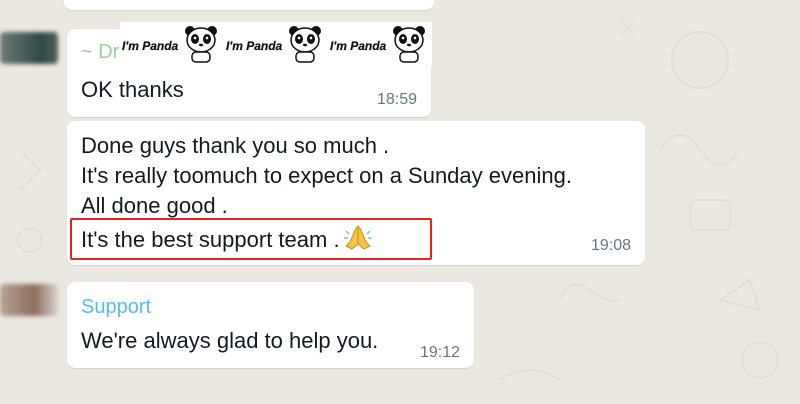 The image size is (800, 404). Describe the element at coordinates (396, 99) in the screenshot. I see `message-timestamp: 18:59` at that location.